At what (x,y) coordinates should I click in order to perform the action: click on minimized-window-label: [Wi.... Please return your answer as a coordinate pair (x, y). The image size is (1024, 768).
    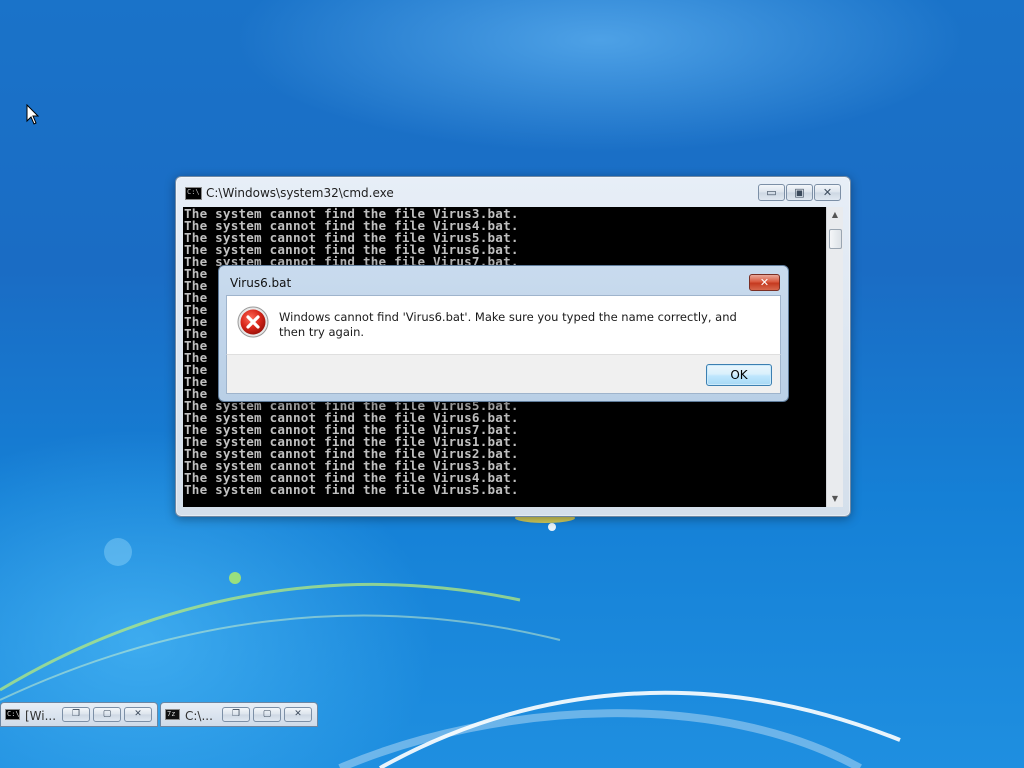
    Looking at the image, I should click on (41, 716).